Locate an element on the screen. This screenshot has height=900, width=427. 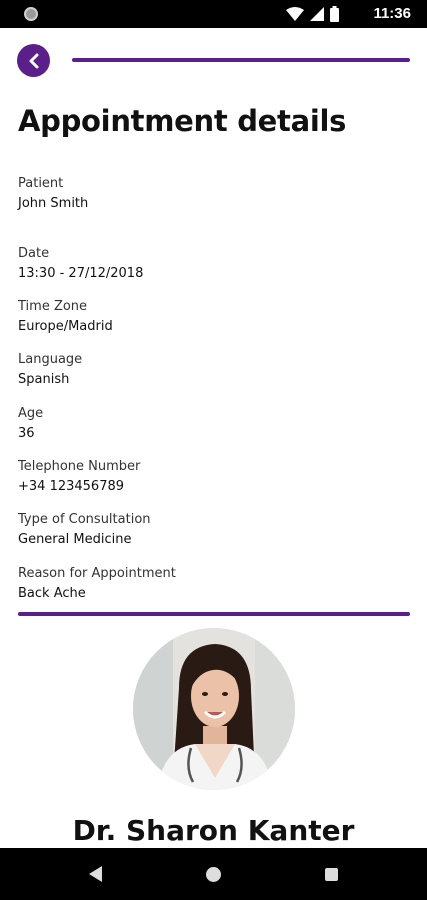
date-value: 13:30 - 27/12/2018 is located at coordinates (81, 273).